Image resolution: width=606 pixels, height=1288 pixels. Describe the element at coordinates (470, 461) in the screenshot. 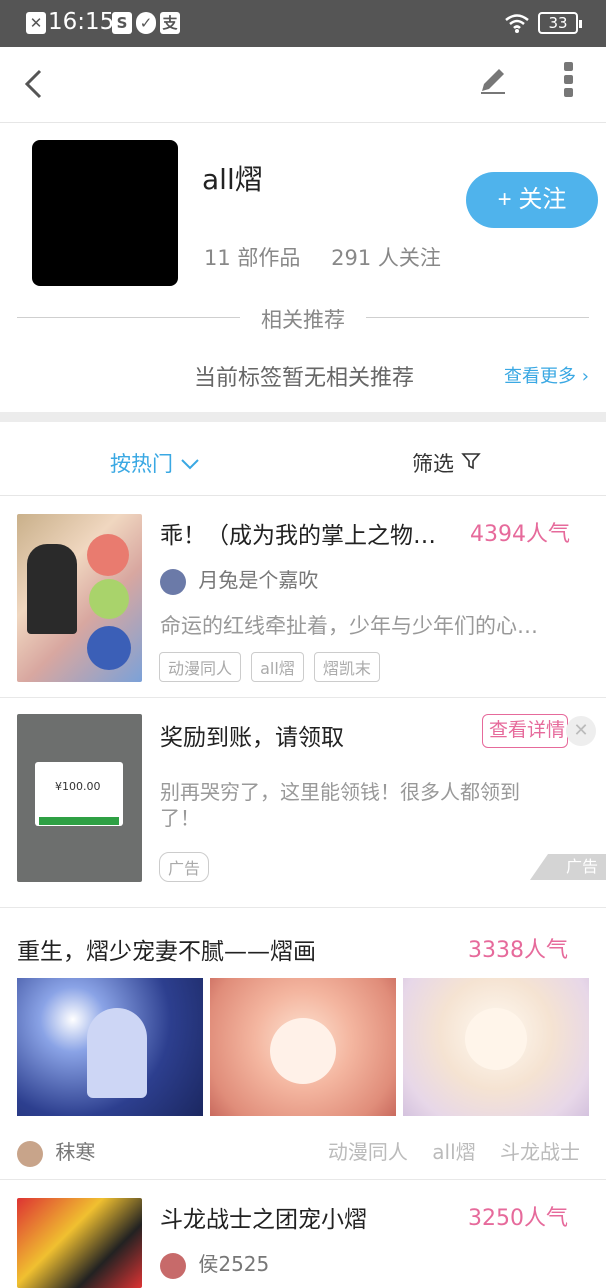

I see `funnel-icon` at that location.